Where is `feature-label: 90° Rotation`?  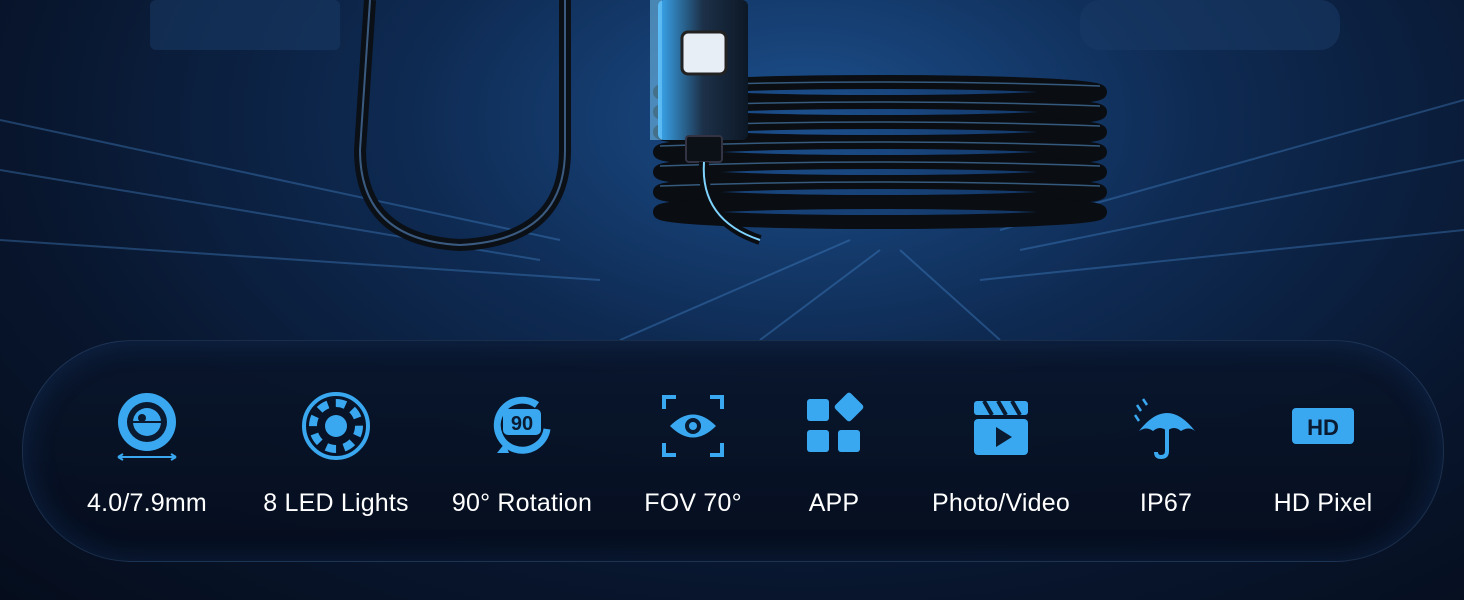
feature-label: 90° Rotation is located at coordinates (522, 503).